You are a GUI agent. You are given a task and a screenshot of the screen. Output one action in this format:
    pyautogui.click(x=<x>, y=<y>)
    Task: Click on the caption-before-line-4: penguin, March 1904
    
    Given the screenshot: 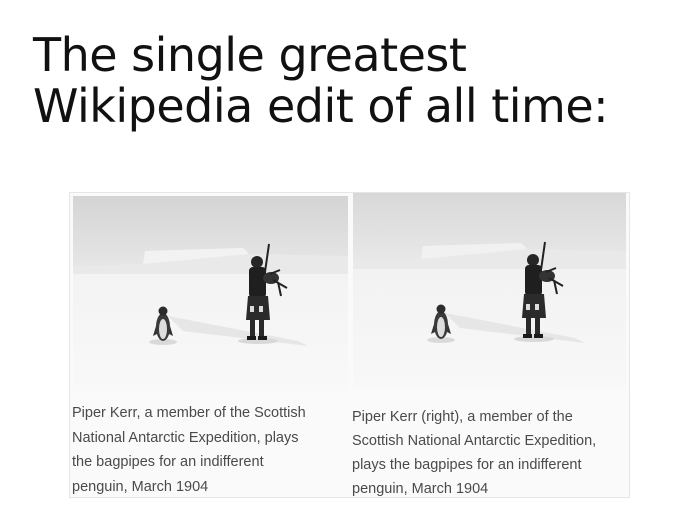 What is the action you would take?
    pyautogui.click(x=140, y=486)
    